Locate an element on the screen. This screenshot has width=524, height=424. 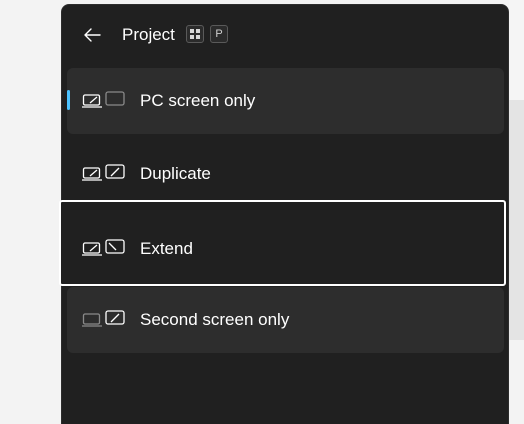
windows-logo-icon is located at coordinates (195, 34).